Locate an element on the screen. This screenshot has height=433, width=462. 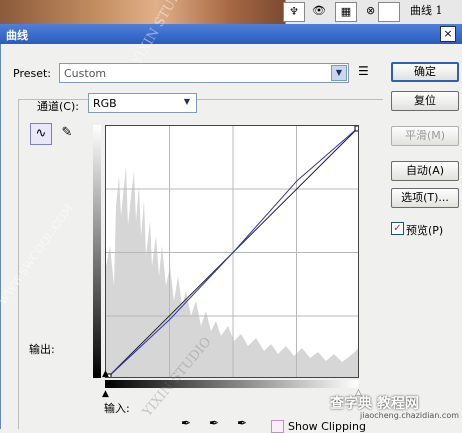
preview-label: 预览(P) is located at coordinates (425, 230).